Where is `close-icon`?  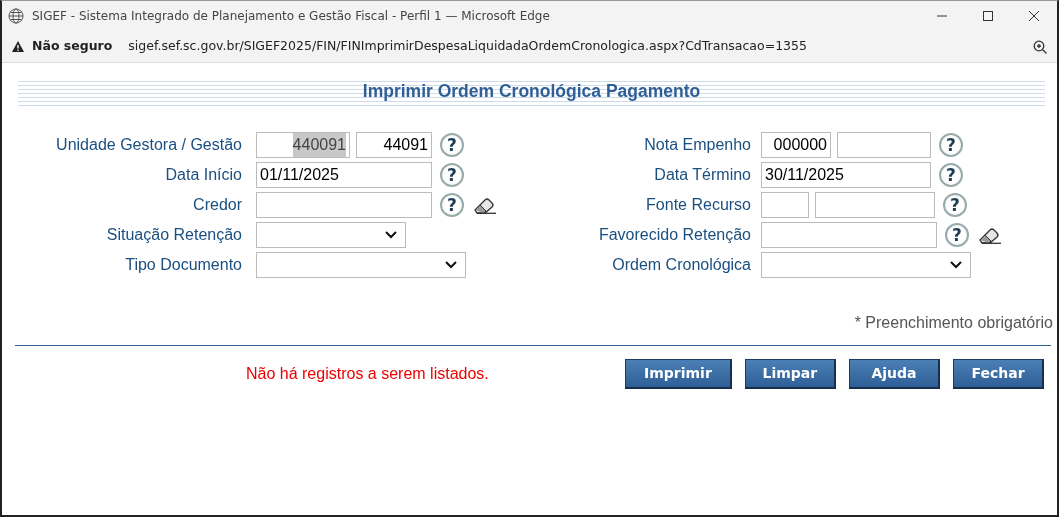
close-icon is located at coordinates (1034, 16).